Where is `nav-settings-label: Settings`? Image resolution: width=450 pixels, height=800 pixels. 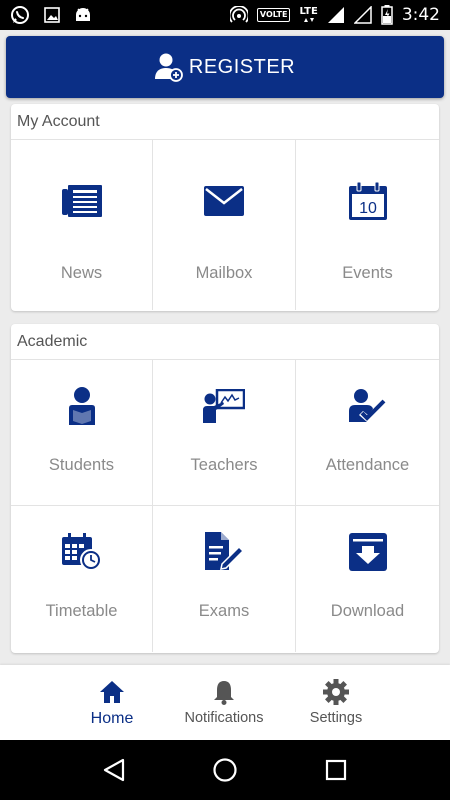
nav-settings-label: Settings is located at coordinates (336, 718).